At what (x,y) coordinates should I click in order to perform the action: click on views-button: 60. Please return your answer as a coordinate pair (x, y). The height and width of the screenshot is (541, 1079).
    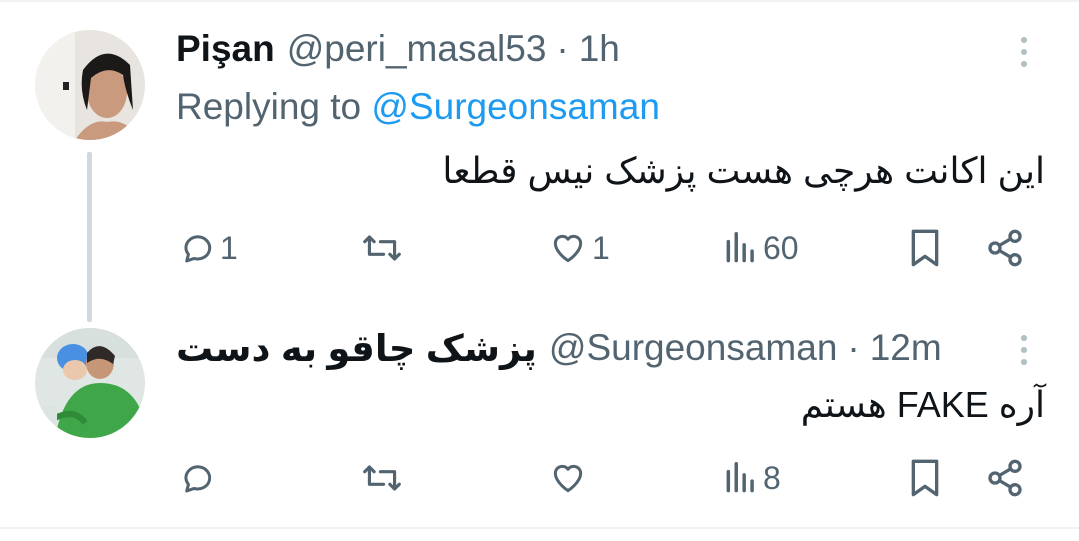
    Looking at the image, I should click on (761, 248).